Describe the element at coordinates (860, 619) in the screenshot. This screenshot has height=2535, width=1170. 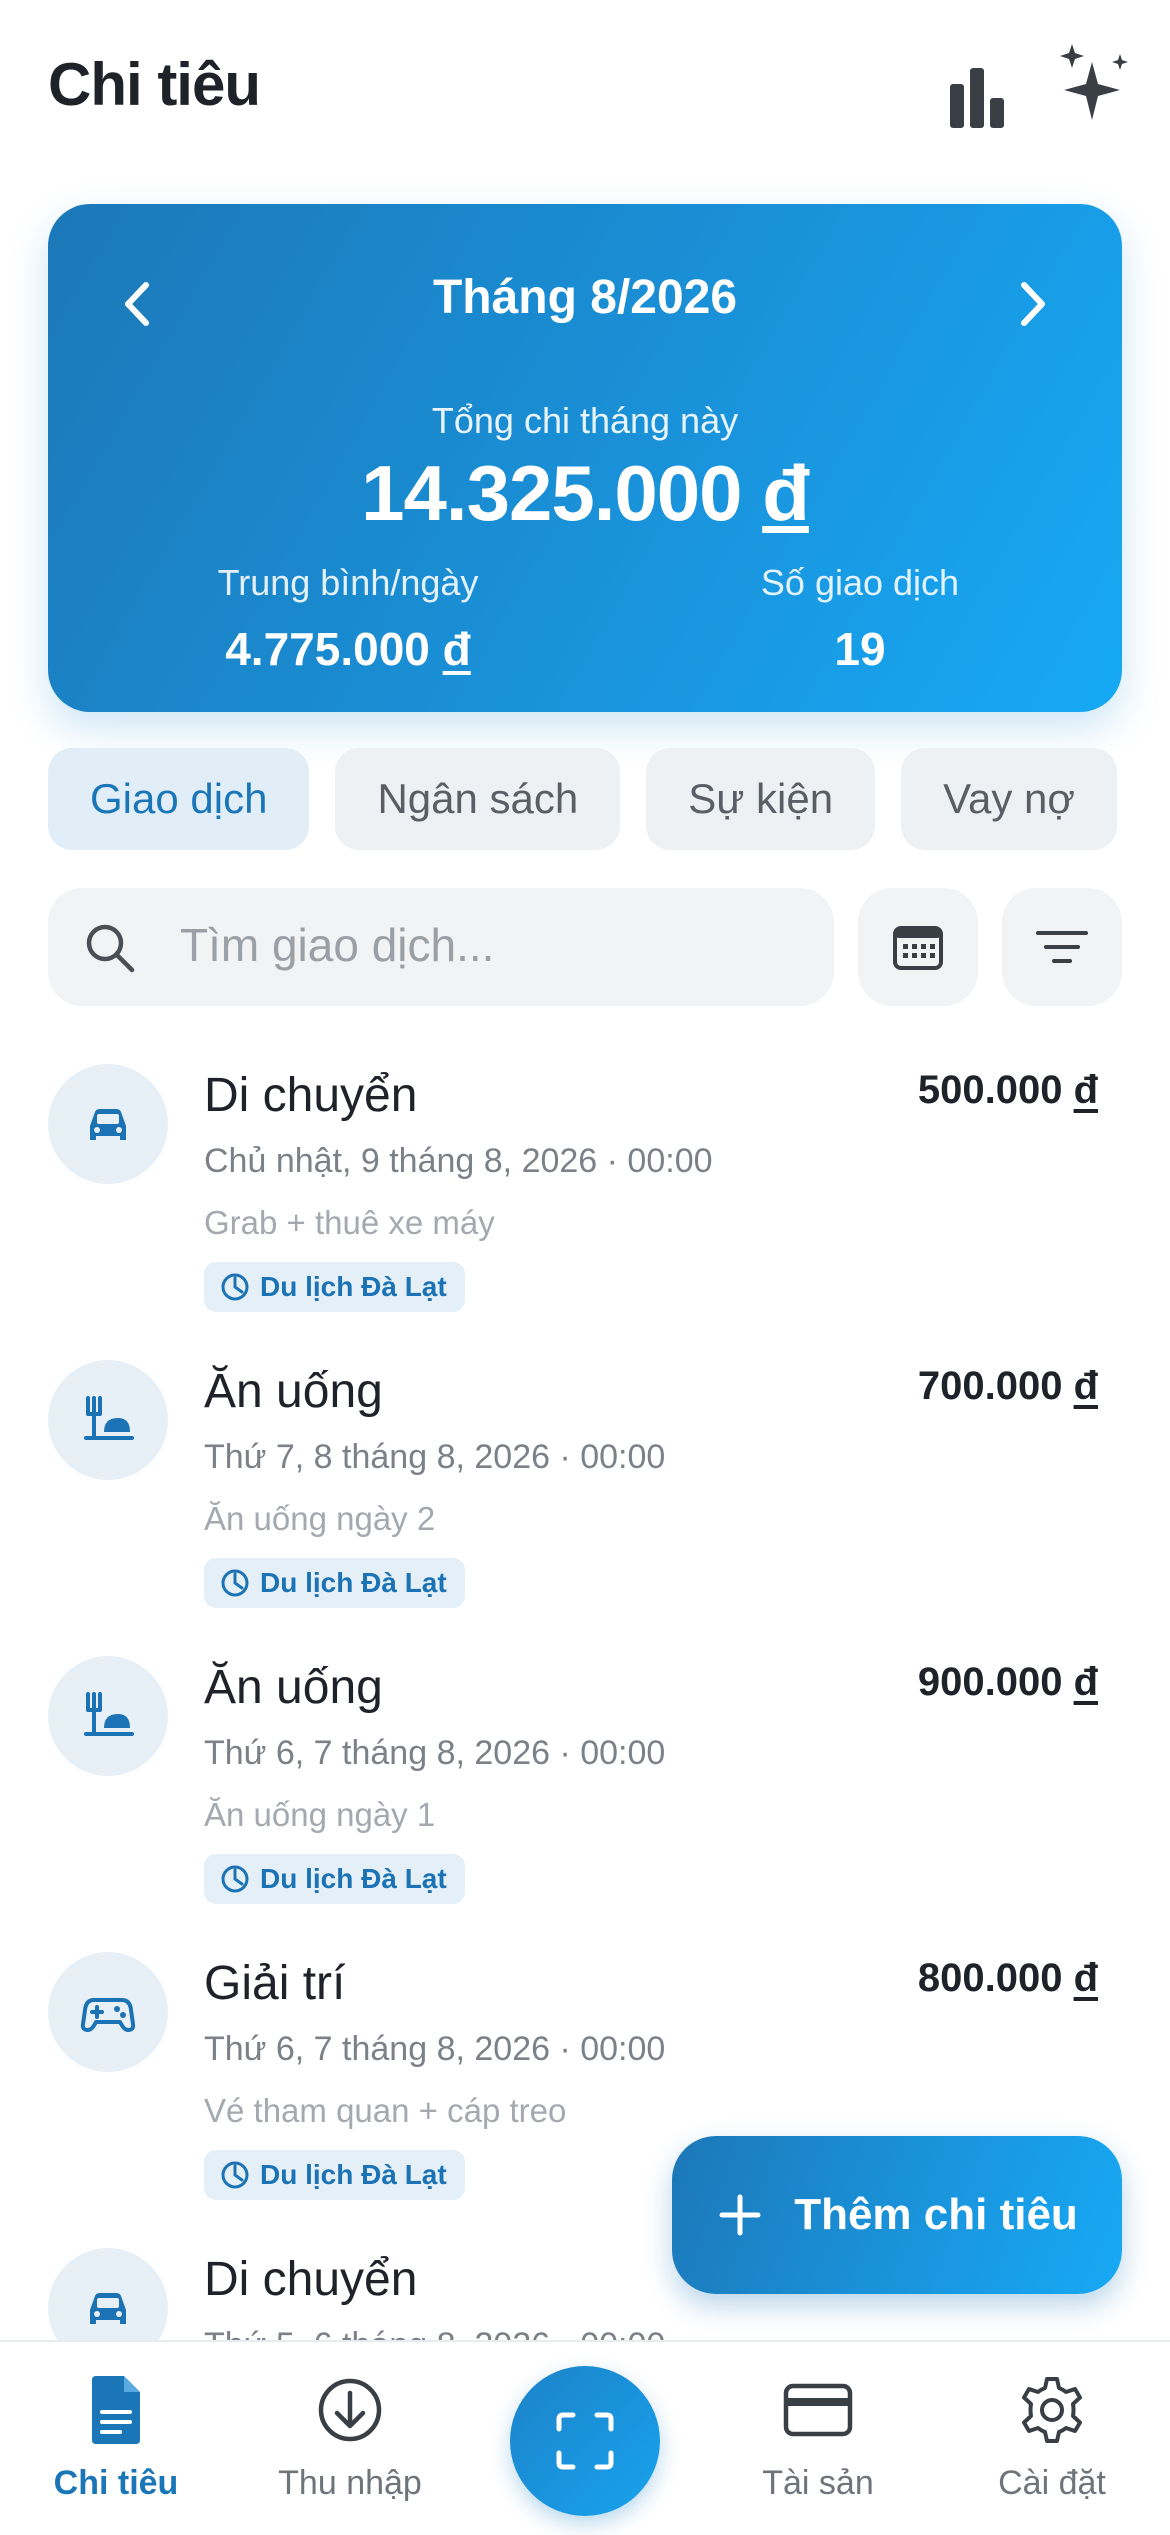
I see `transaction-count: Số giao dịch 19` at that location.